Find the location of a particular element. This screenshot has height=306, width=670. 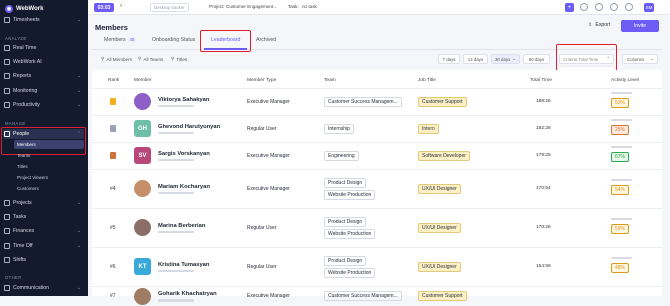

avatar: SV is located at coordinates (142, 155).